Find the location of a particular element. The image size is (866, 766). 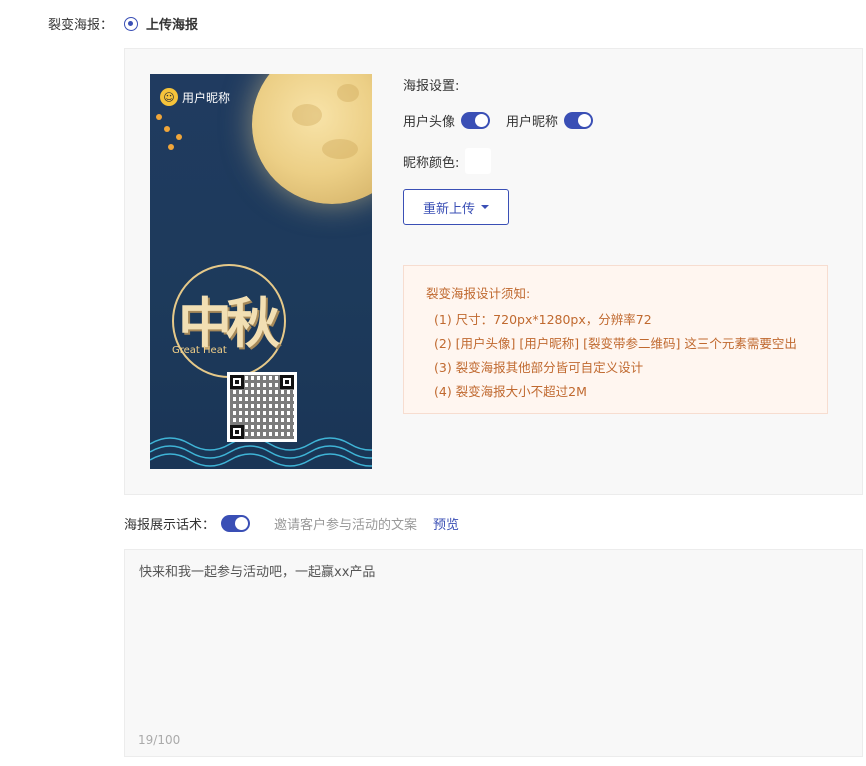

preview-link: 预览 is located at coordinates (446, 523).